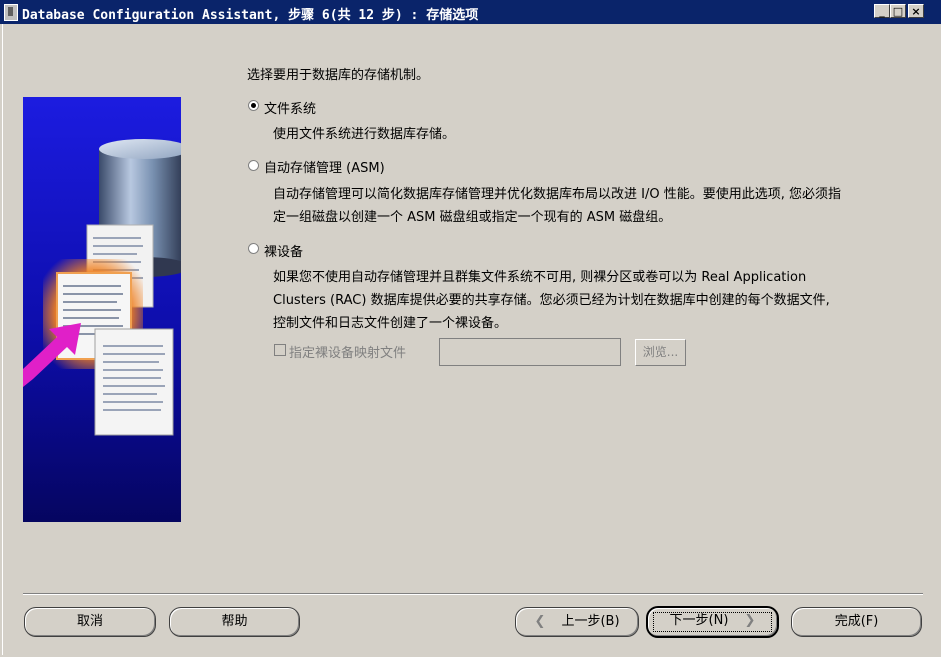 This screenshot has width=941, height=657. I want to click on back-button: ❮ 上一步(B), so click(577, 622).